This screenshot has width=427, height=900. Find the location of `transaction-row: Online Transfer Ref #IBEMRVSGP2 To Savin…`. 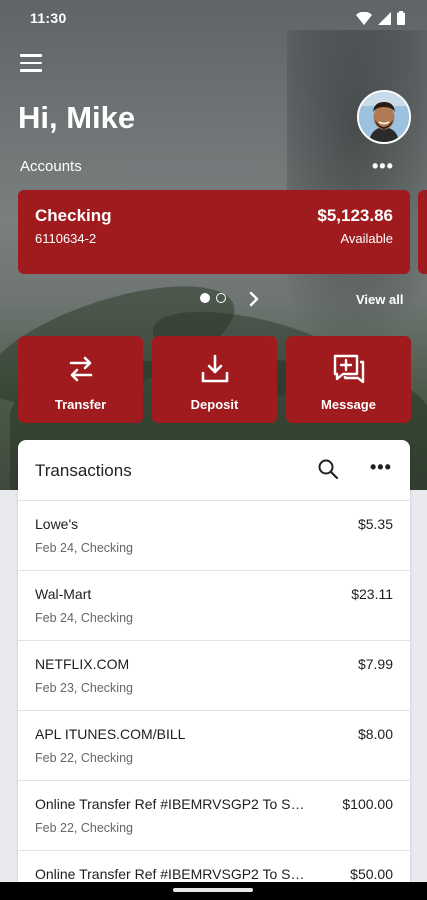

transaction-row: Online Transfer Ref #IBEMRVSGP2 To Savin… is located at coordinates (214, 815).